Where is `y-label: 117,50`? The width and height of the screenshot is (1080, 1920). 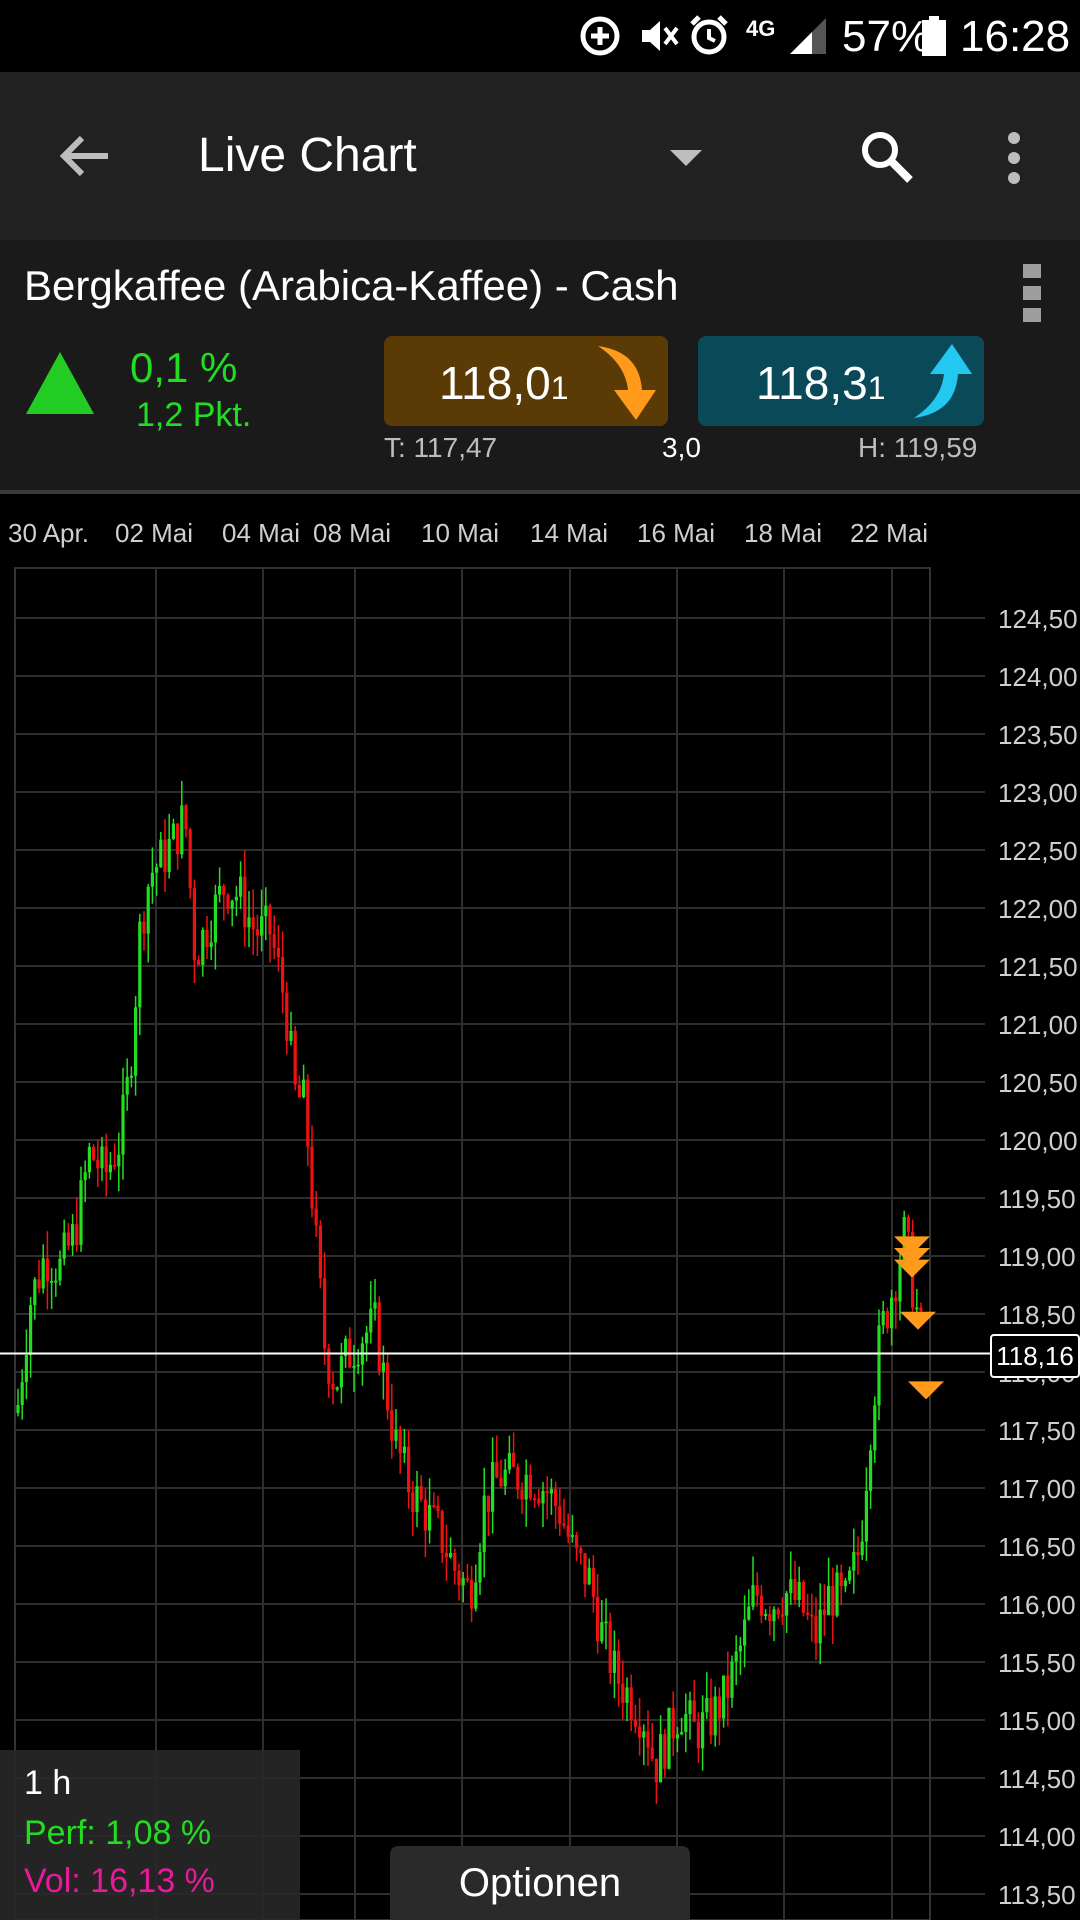
y-label: 117,50 is located at coordinates (1037, 1431).